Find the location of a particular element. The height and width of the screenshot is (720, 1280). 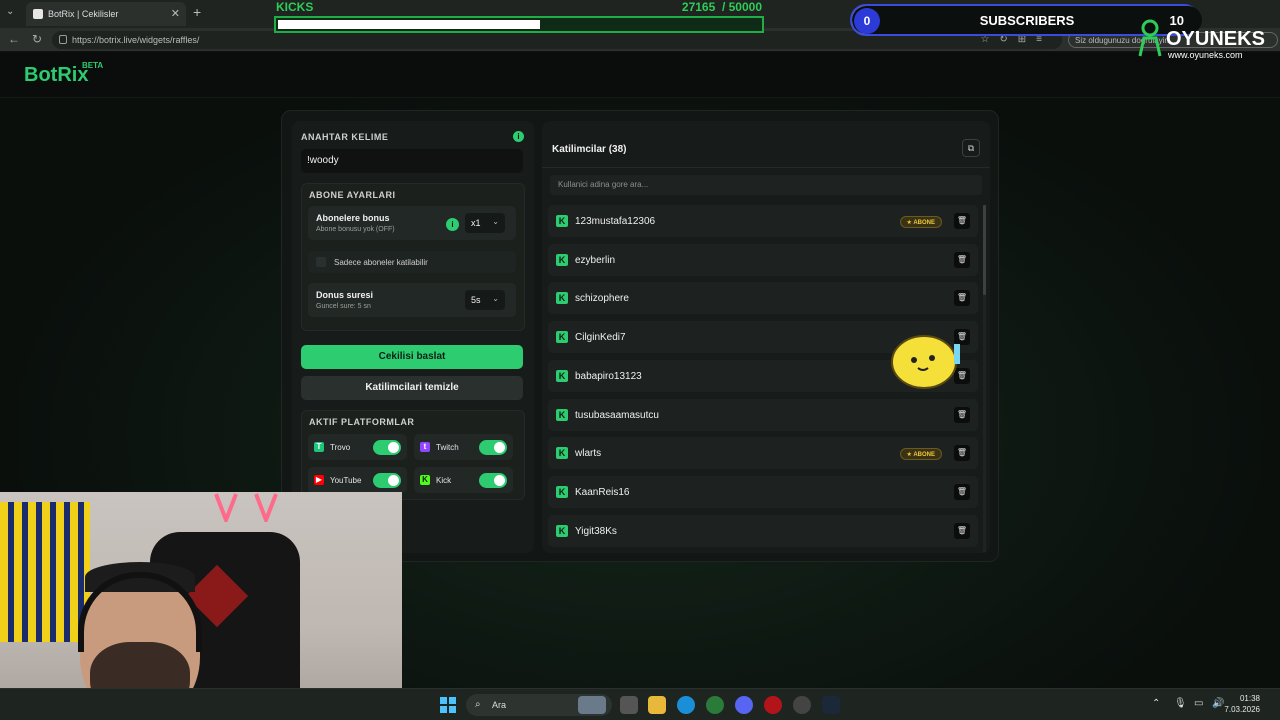

platform-kick: K Kick is located at coordinates (463, 480).